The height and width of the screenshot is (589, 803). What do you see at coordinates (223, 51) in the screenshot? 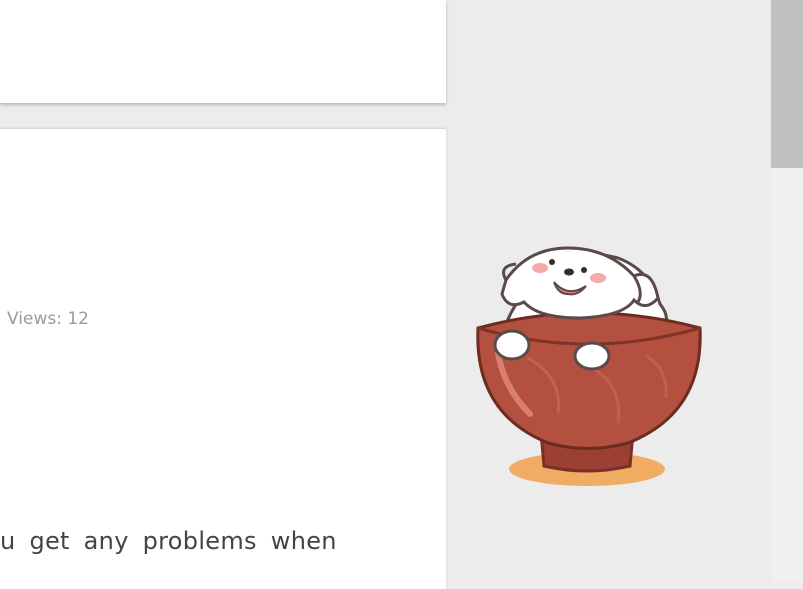
I see `previous-post-card` at bounding box center [223, 51].